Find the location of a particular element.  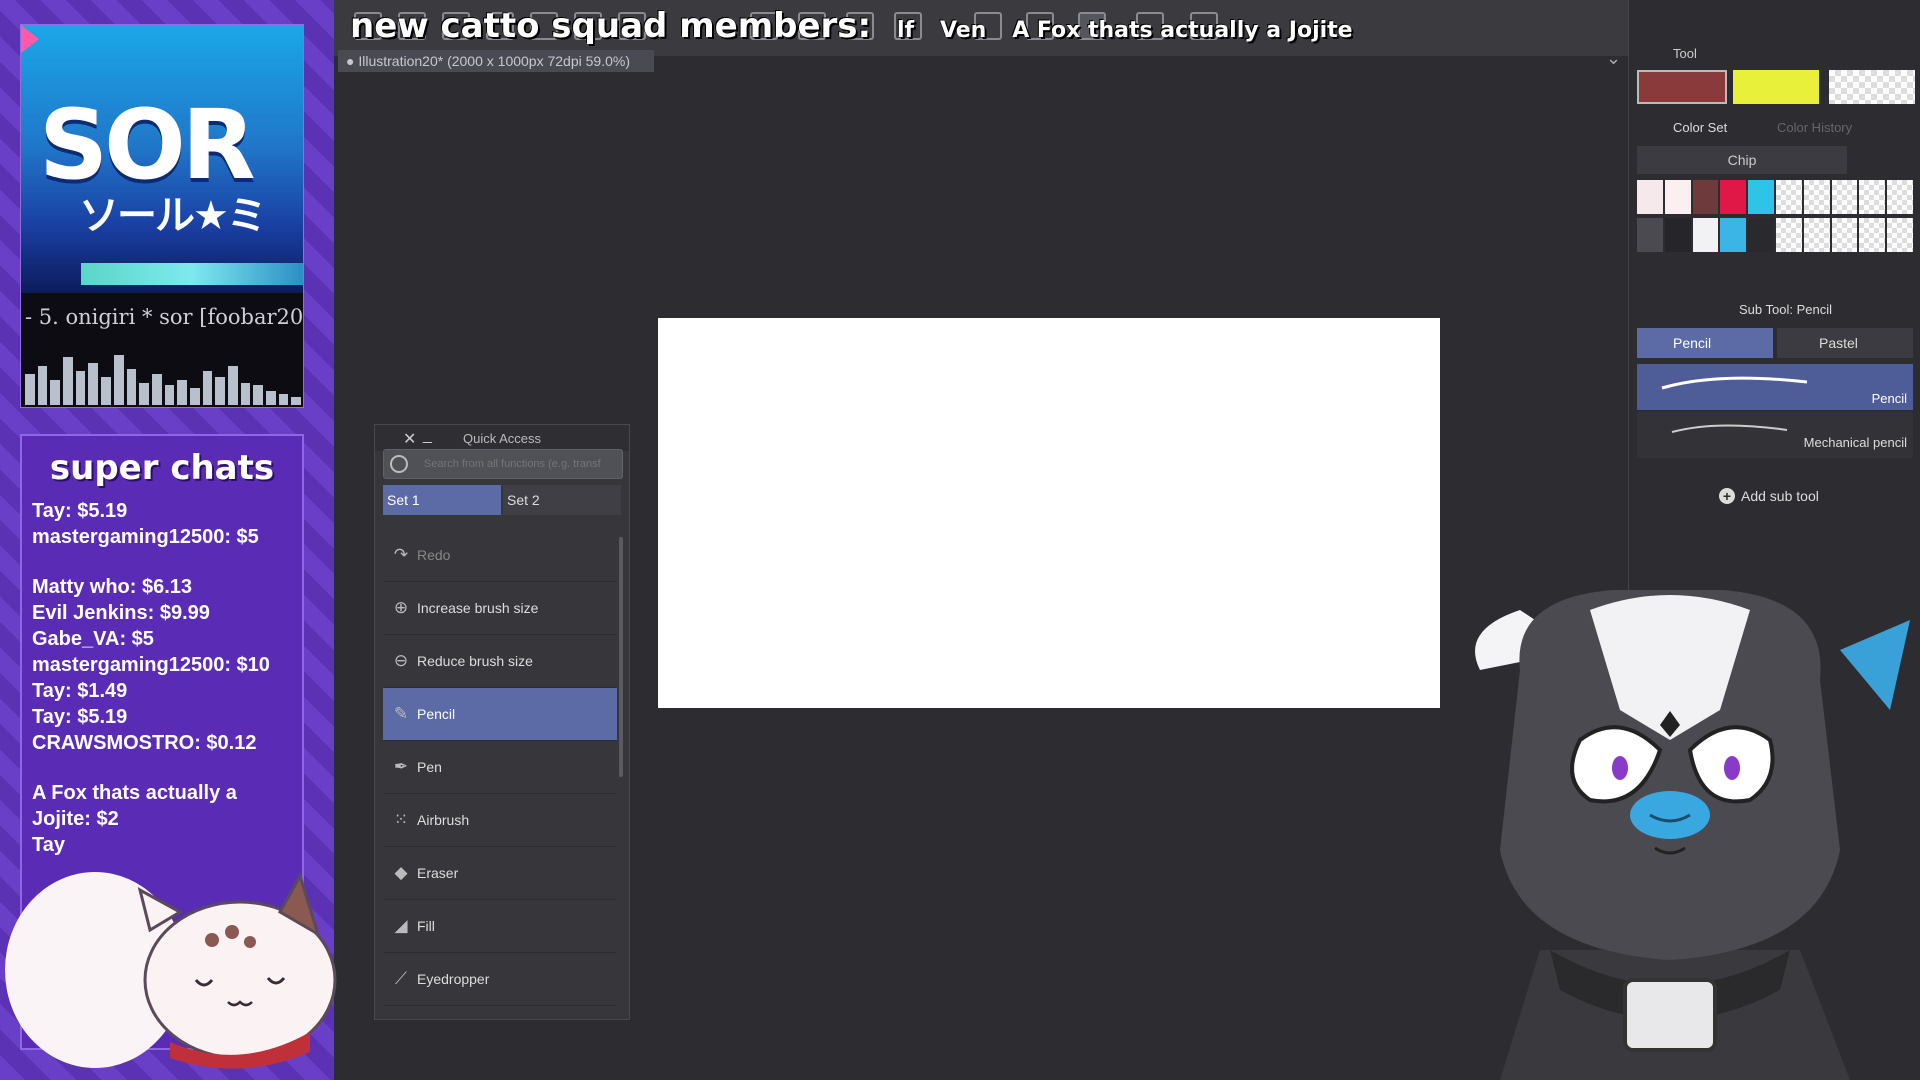

brush-label: Mechanical pencil is located at coordinates (1855, 442).